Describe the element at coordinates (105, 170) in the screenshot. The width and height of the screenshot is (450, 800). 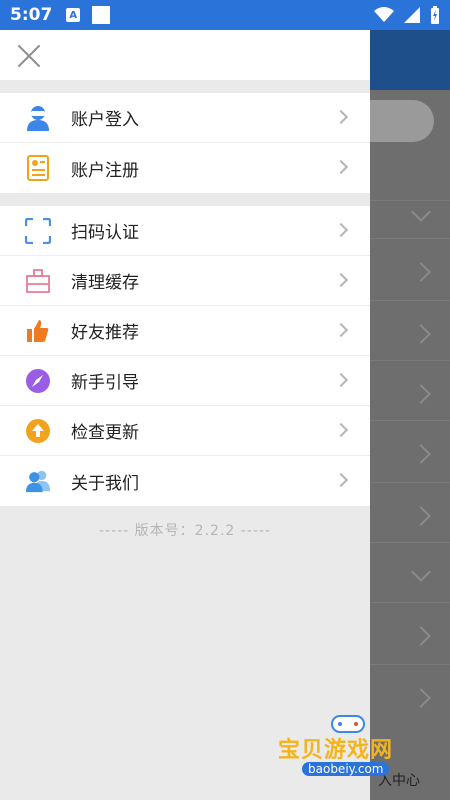
I see `menu-item-label: 账户注册` at that location.